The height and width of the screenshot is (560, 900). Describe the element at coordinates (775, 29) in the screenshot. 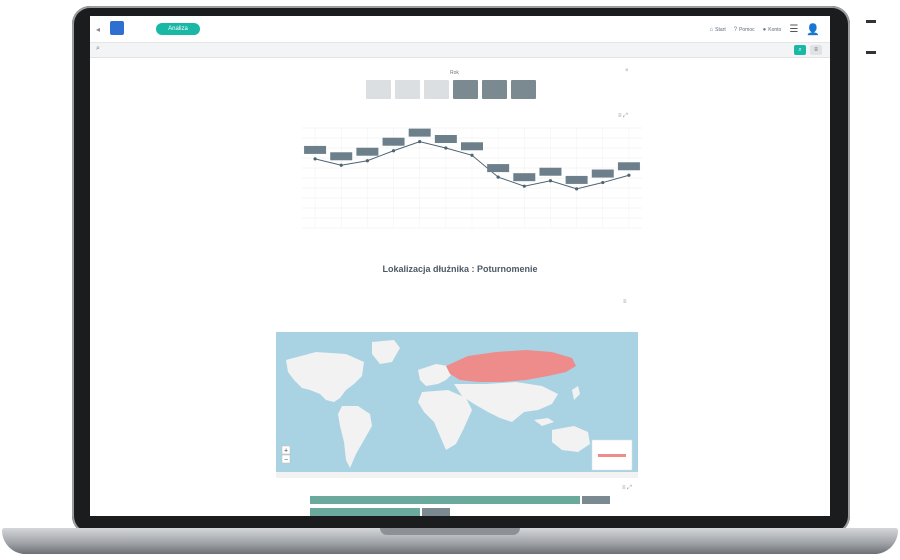

I see `top-link-label: Konto` at that location.